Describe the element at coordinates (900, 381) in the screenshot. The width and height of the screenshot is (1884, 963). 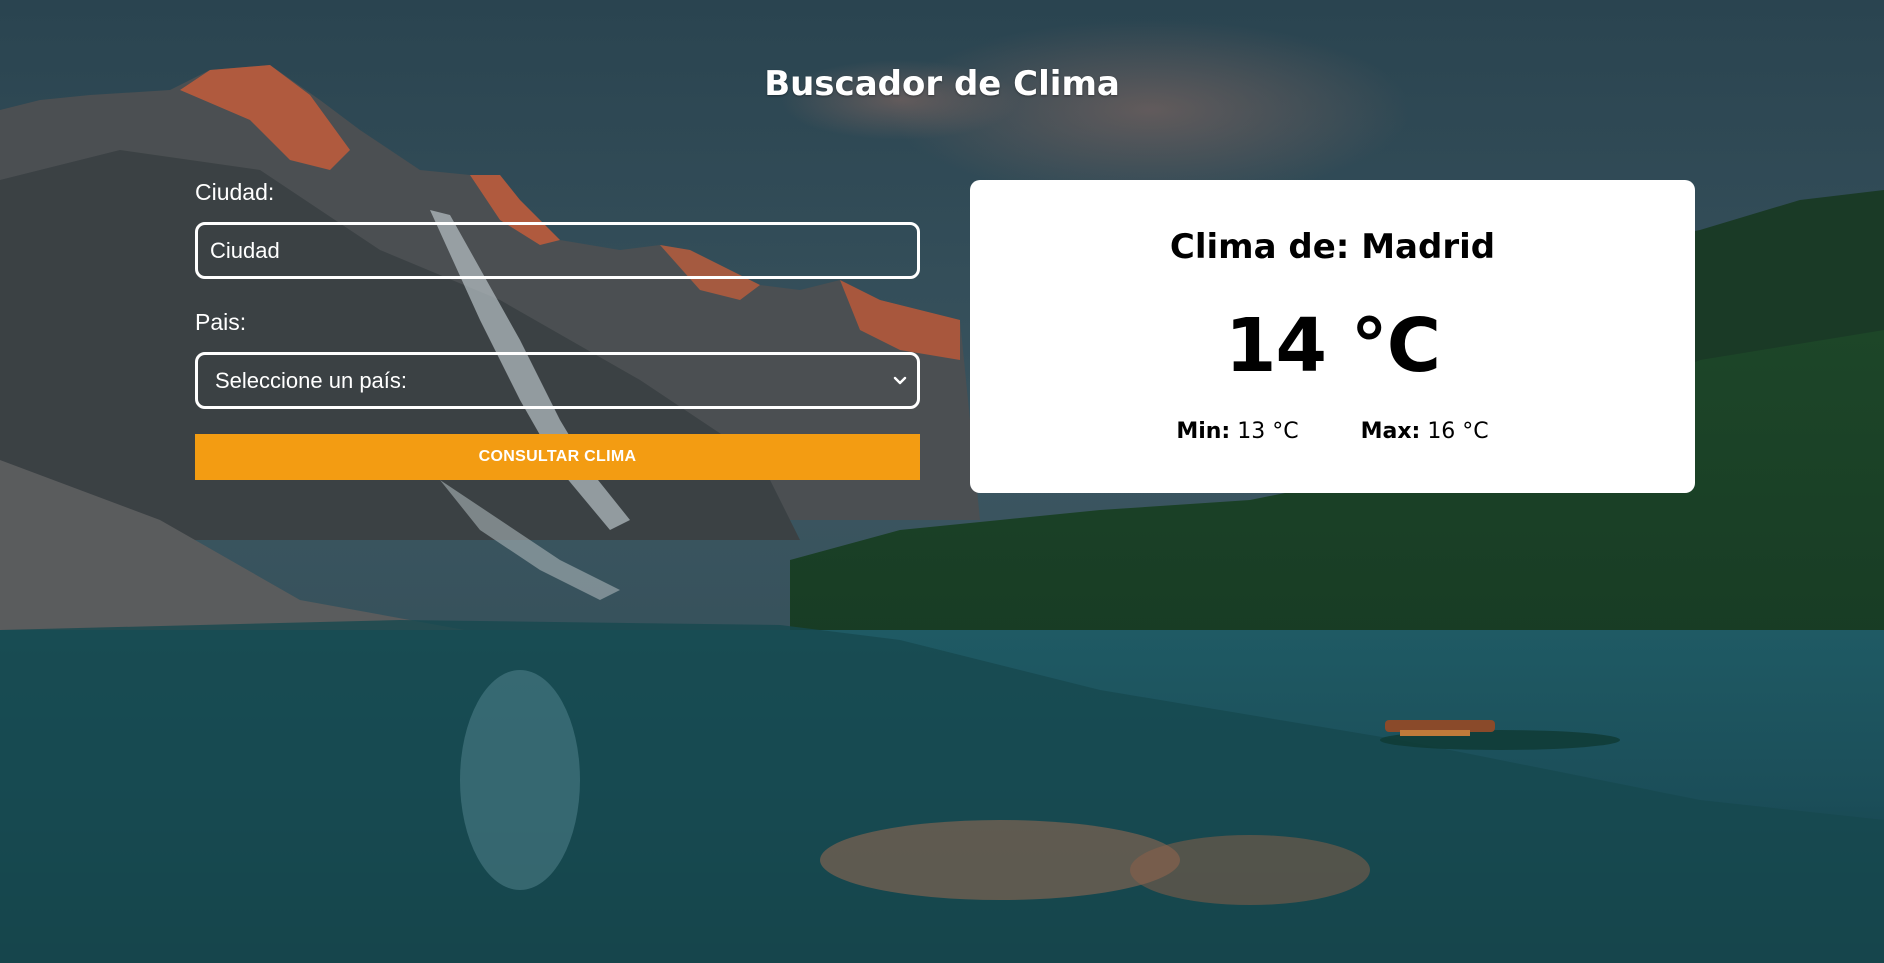
I see `chevron-down-icon` at that location.